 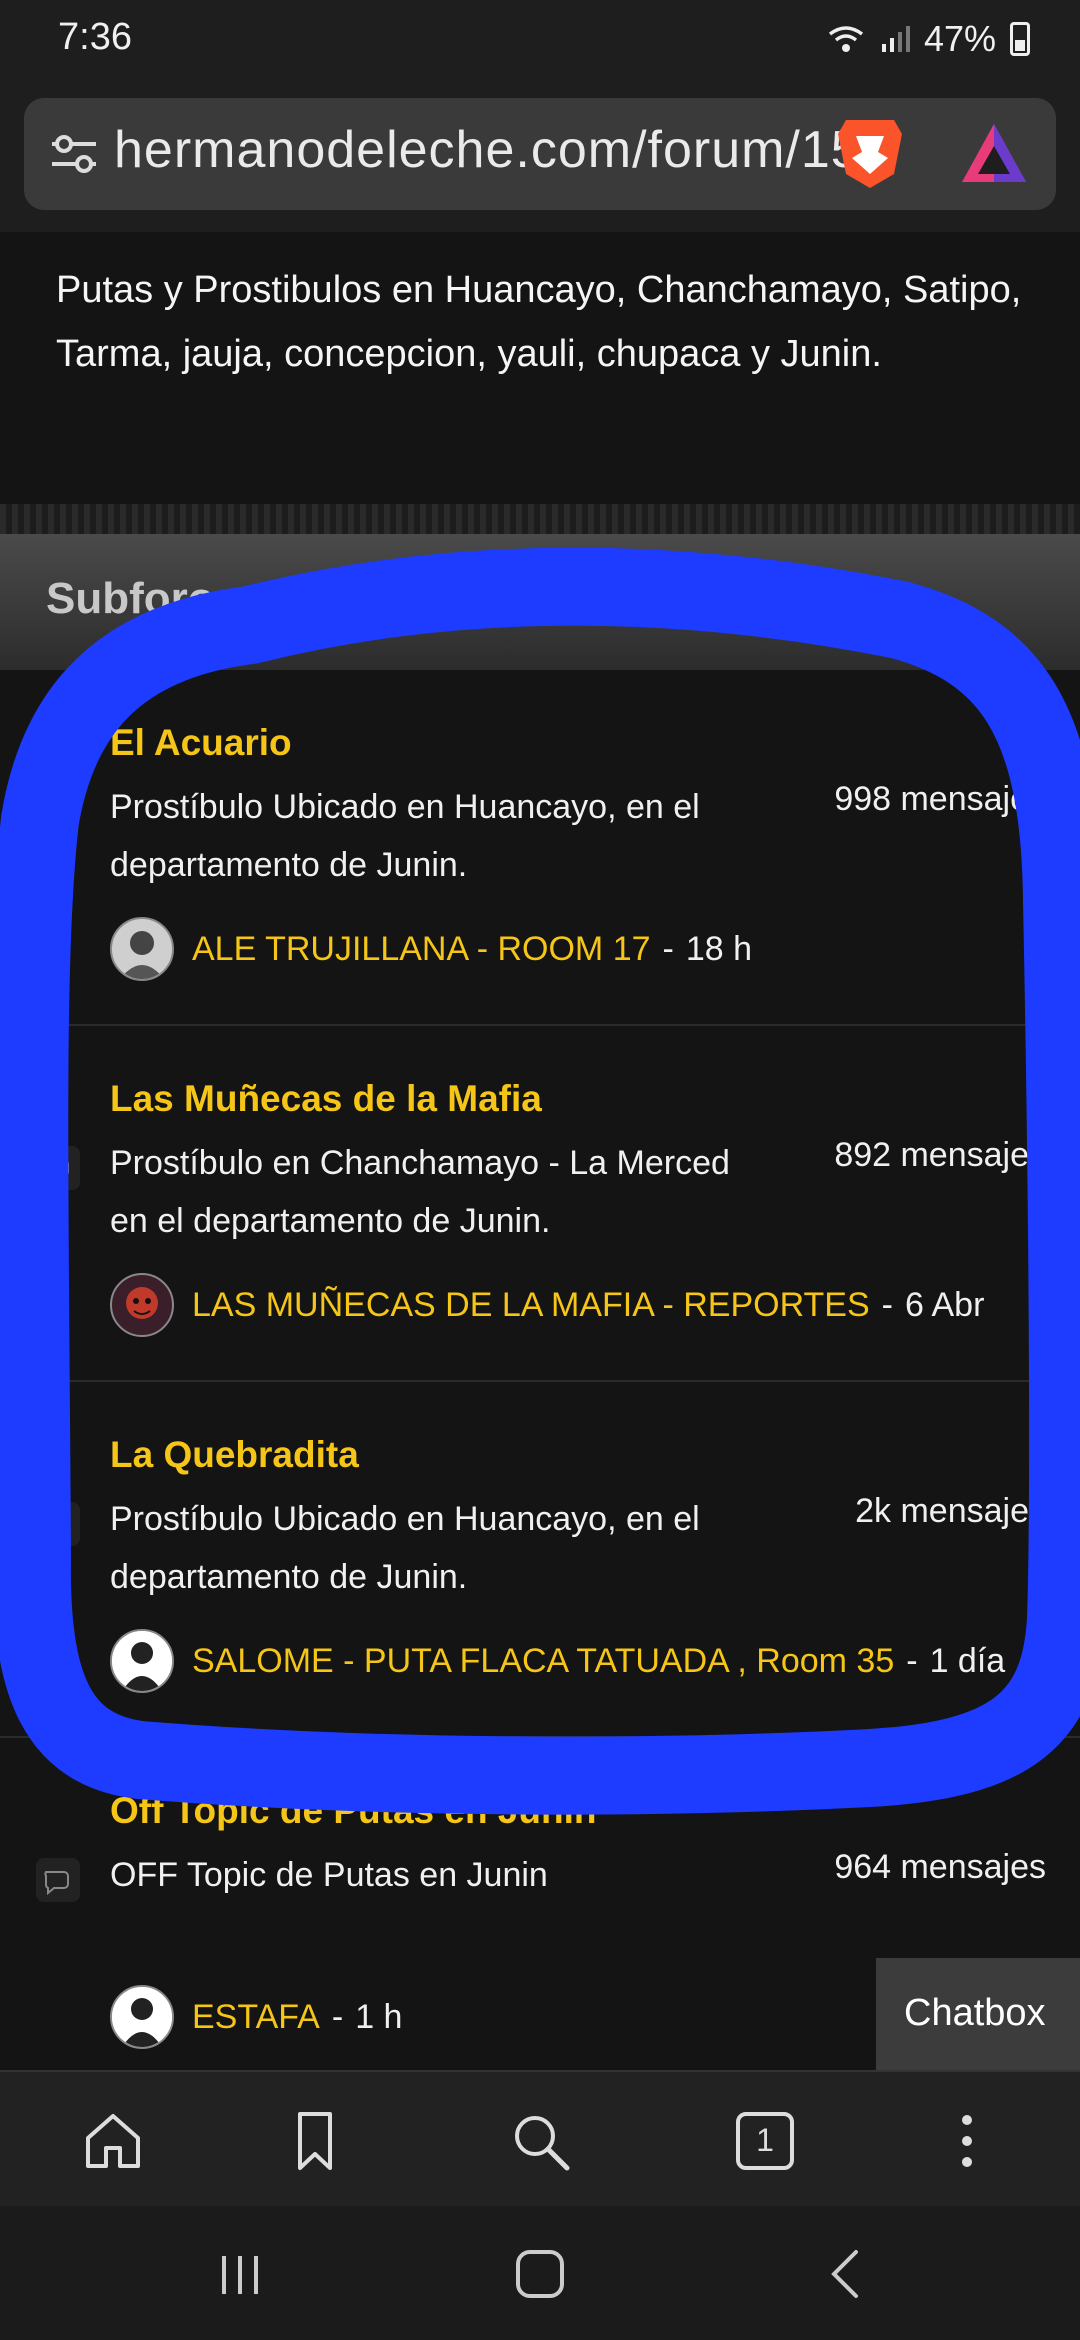 What do you see at coordinates (421, 949) in the screenshot?
I see `last-post-title: ALE TRUJILLANA - ROOM 17` at bounding box center [421, 949].